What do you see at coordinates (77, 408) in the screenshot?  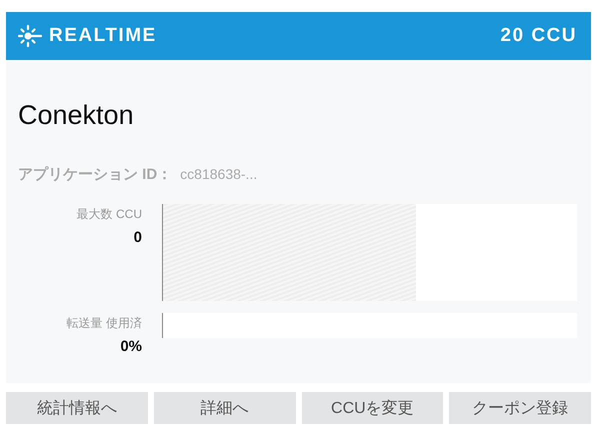 I see `action-button: 統計情報へ` at bounding box center [77, 408].